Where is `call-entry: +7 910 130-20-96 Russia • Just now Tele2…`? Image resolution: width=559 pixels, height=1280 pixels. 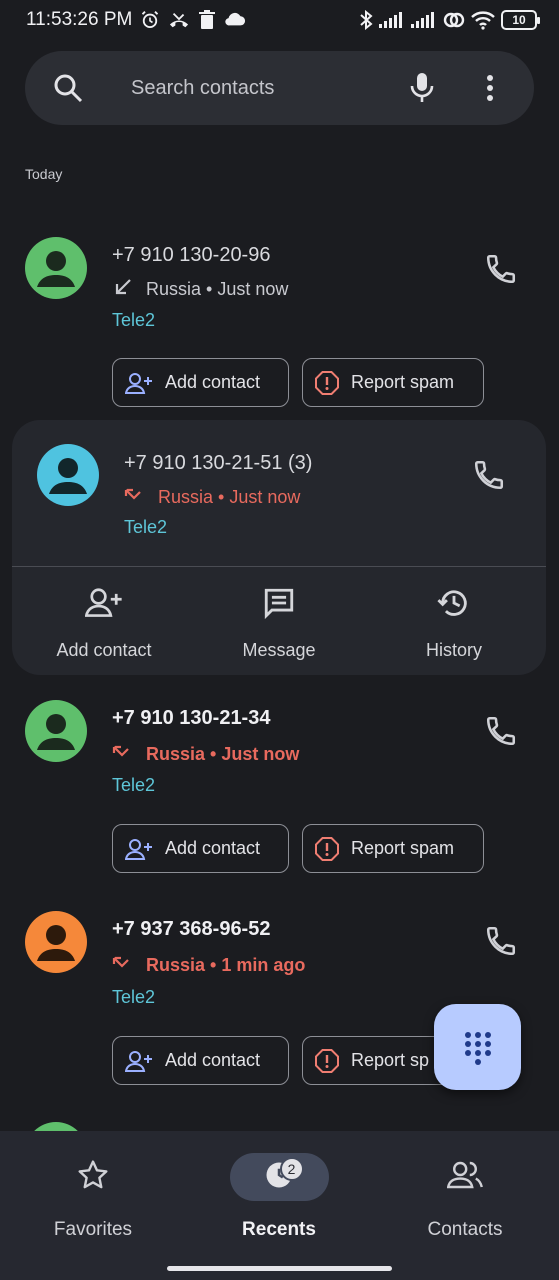
call-entry: +7 910 130-20-96 Russia • Just now Tele2… is located at coordinates (279, 320).